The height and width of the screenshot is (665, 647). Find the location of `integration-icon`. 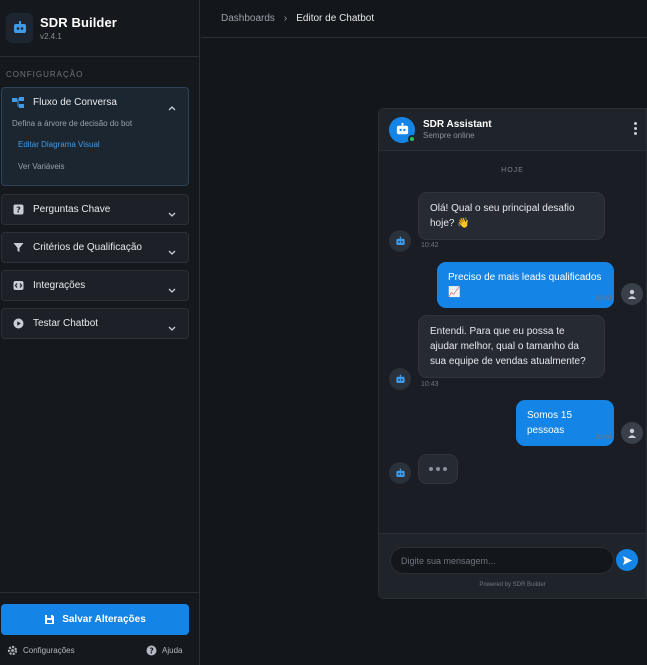

integration-icon is located at coordinates (18, 286).